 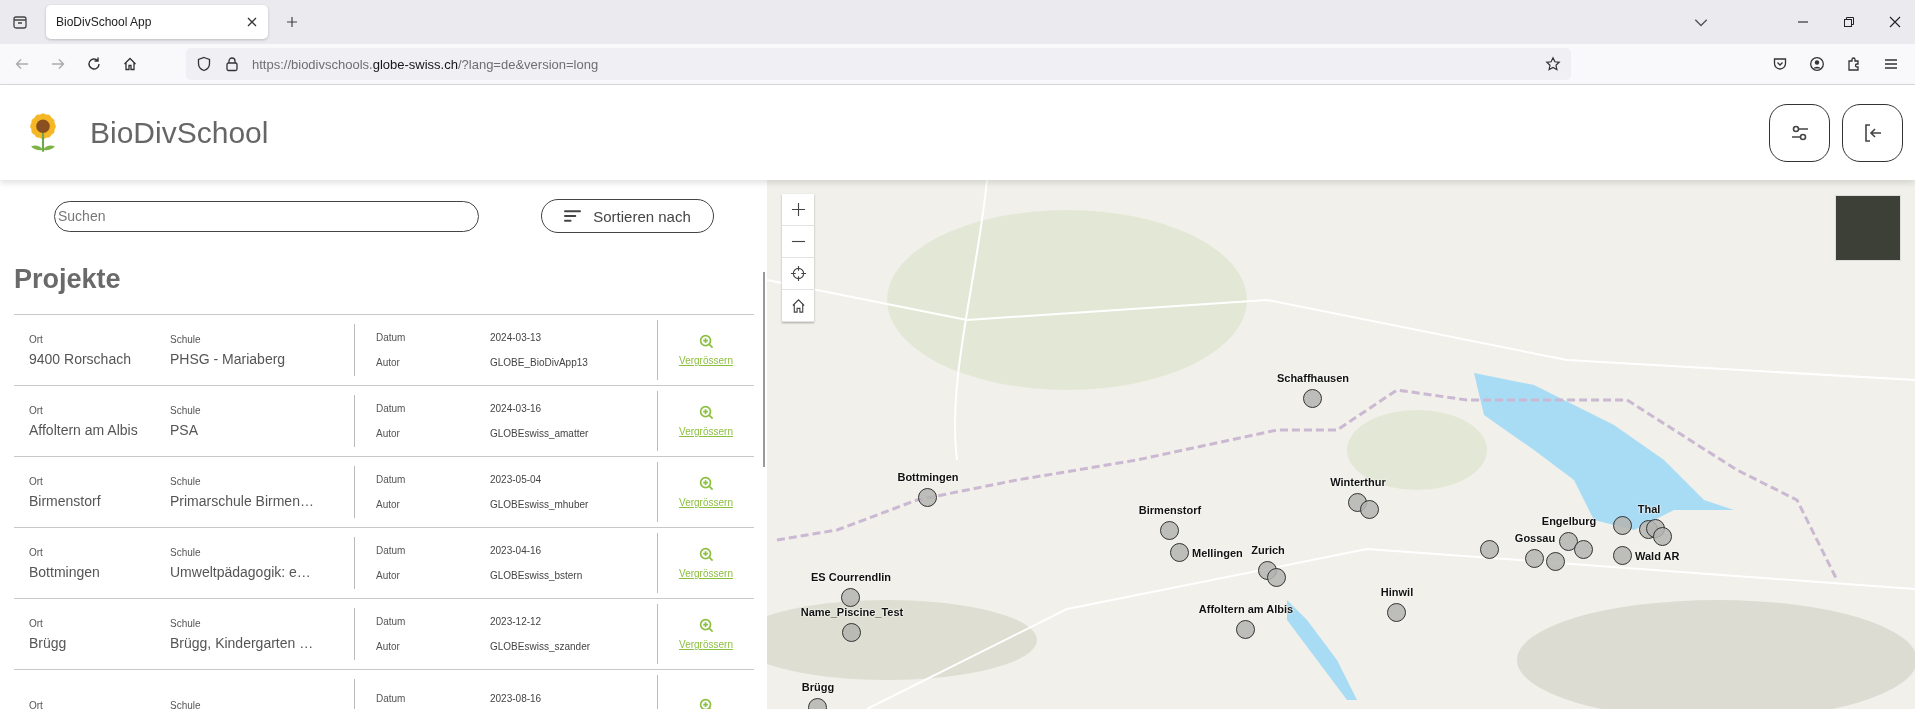 What do you see at coordinates (65, 500) in the screenshot?
I see `location-text: Birmenstorf` at bounding box center [65, 500].